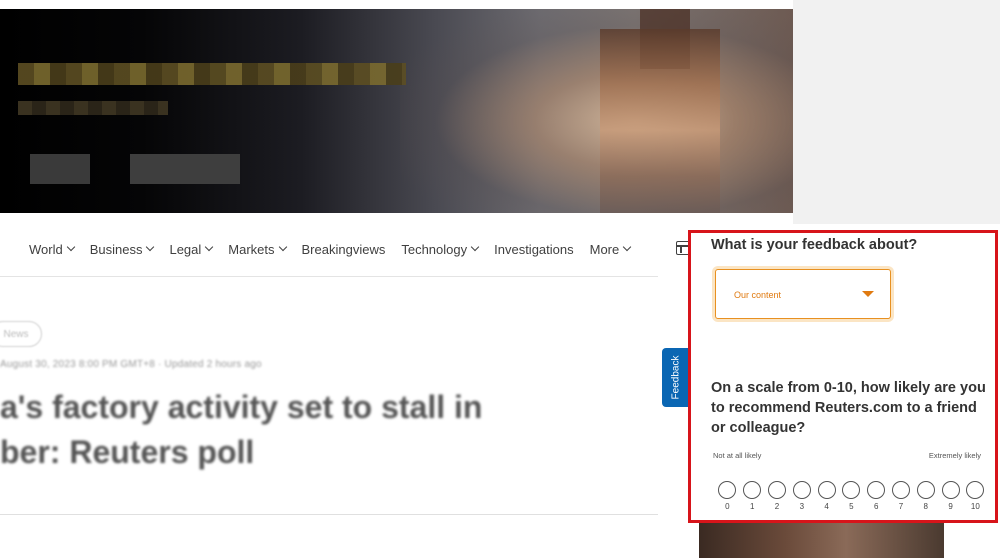 The image size is (1000, 558). I want to click on rating-number: 3, so click(802, 506).